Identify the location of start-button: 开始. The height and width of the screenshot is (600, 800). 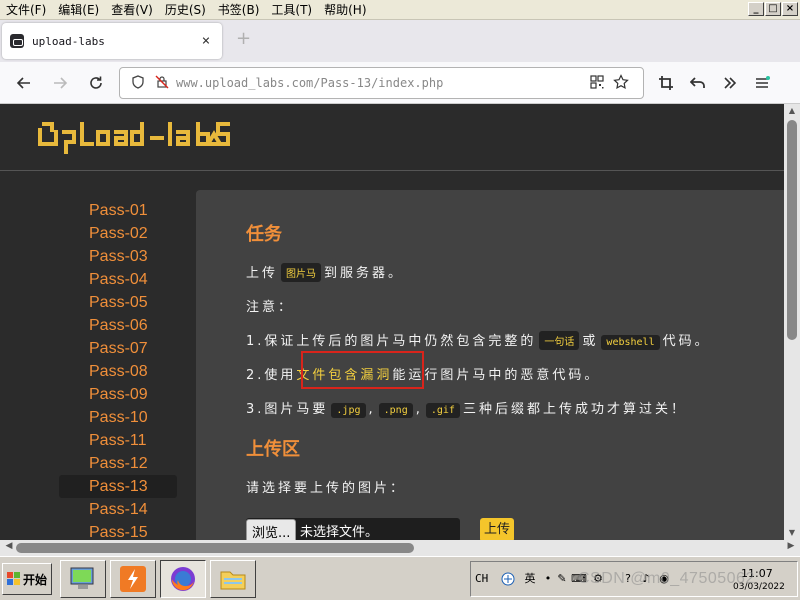
(27, 579).